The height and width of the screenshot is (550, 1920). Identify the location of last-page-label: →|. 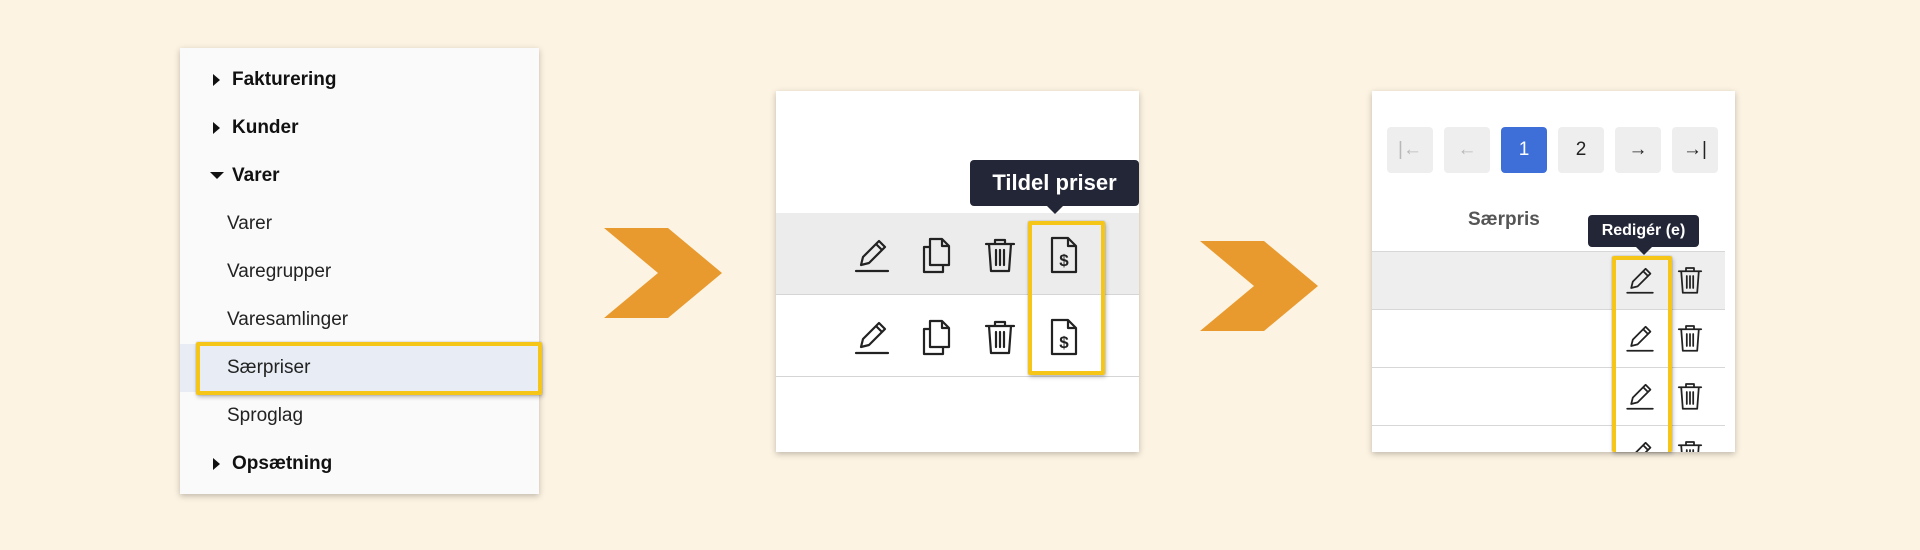
(1695, 149).